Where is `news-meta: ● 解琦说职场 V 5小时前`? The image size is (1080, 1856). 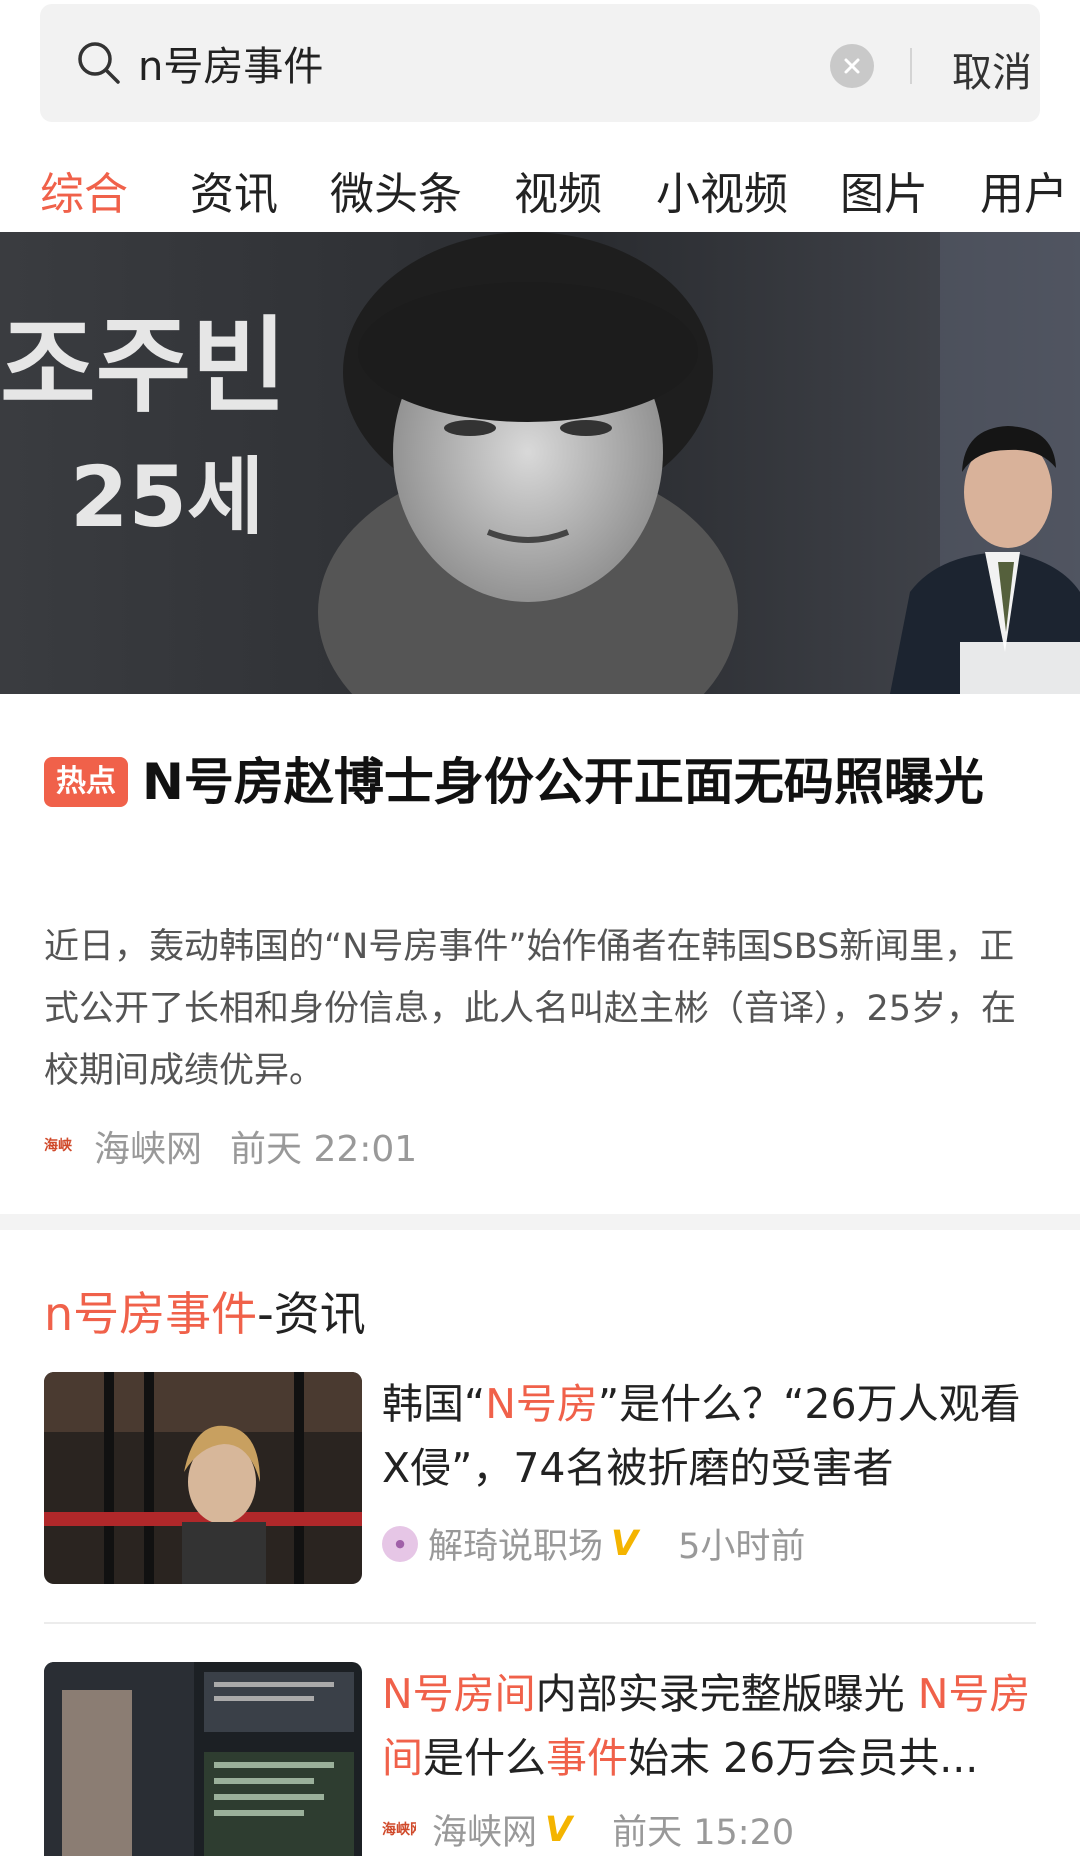 news-meta: ● 解琦说职场 V 5小时前 is located at coordinates (593, 1543).